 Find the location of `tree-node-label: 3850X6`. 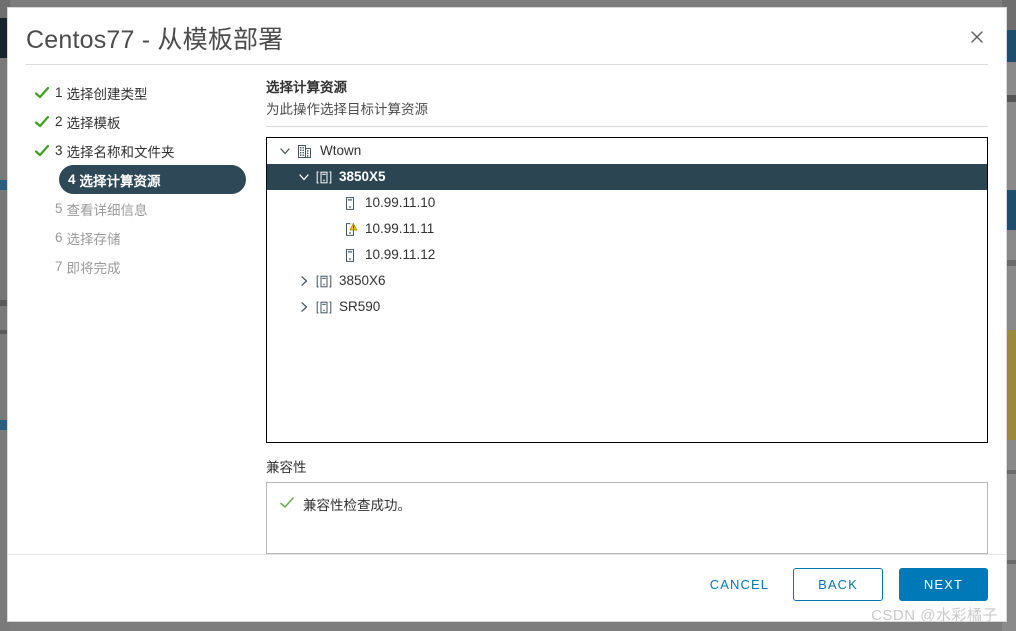

tree-node-label: 3850X6 is located at coordinates (362, 281).